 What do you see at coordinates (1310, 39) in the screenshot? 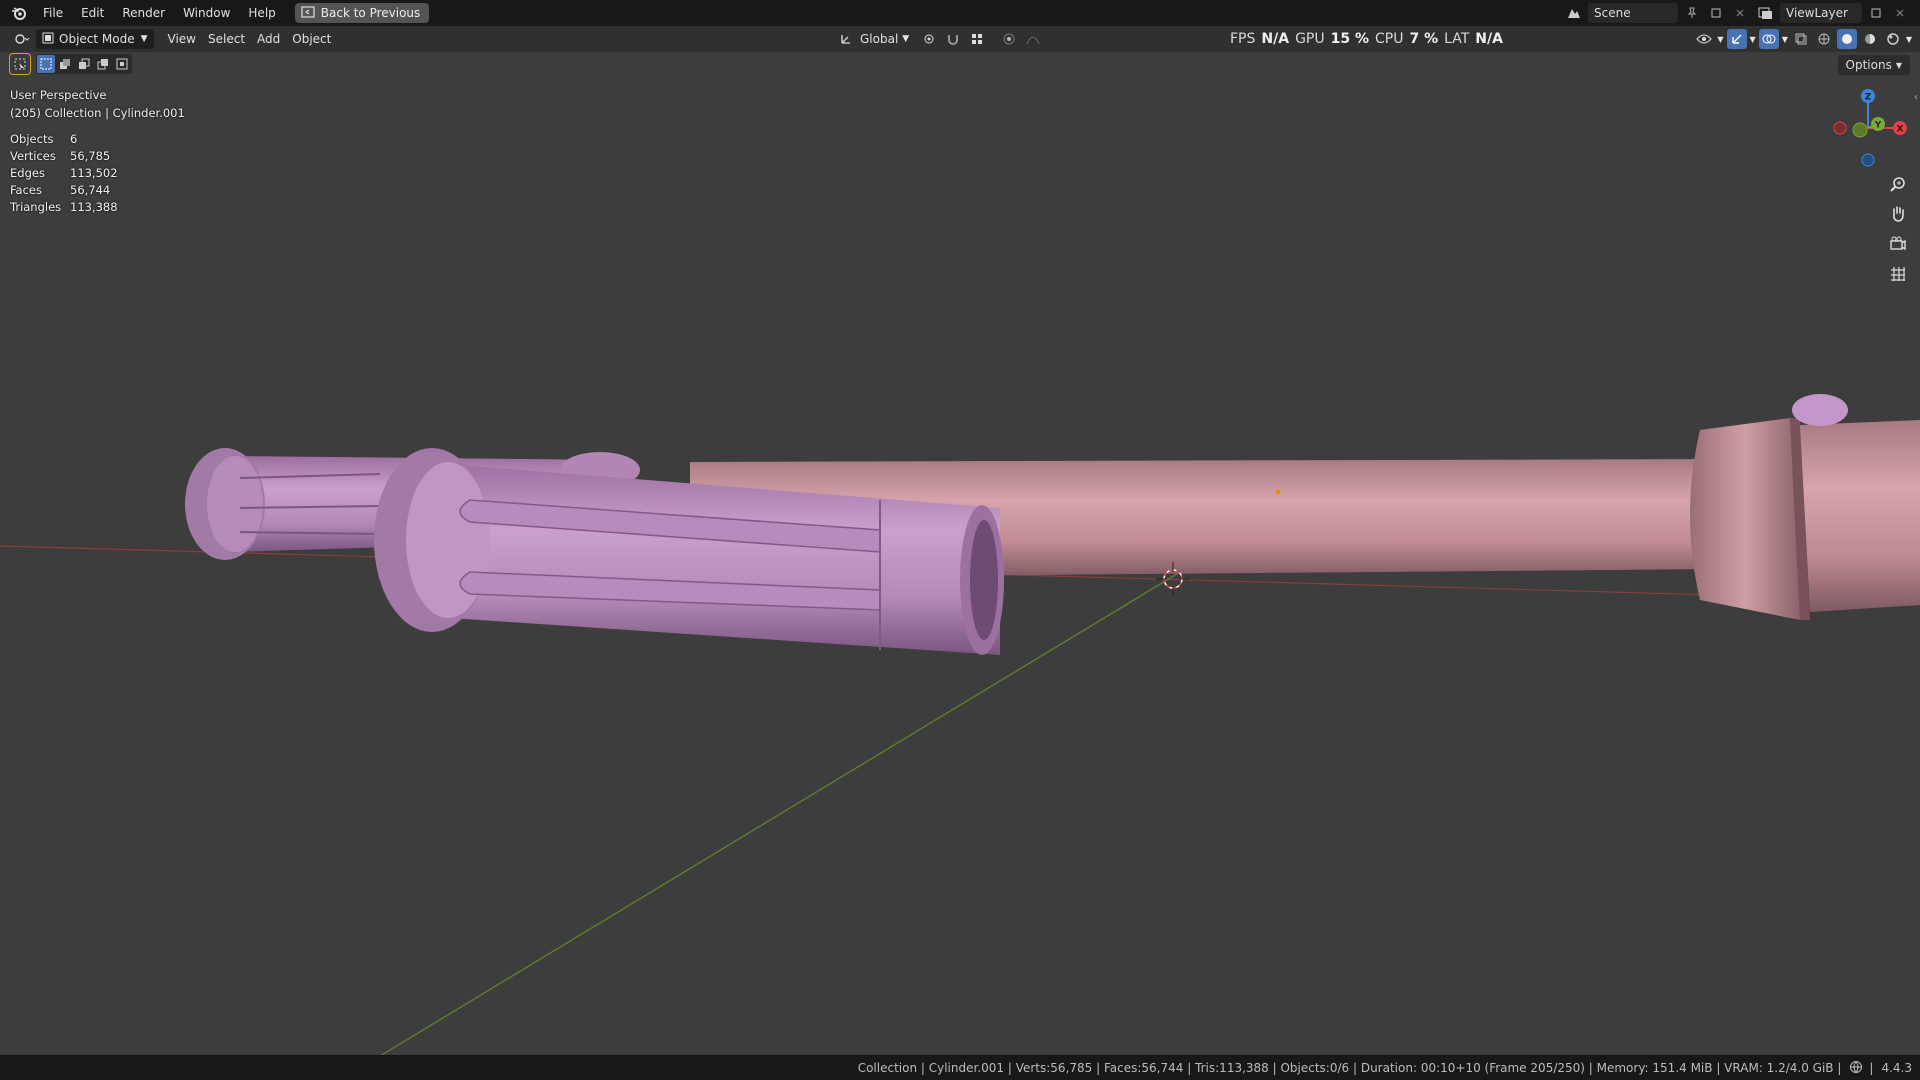
I see `gpu-label: GPU` at bounding box center [1310, 39].